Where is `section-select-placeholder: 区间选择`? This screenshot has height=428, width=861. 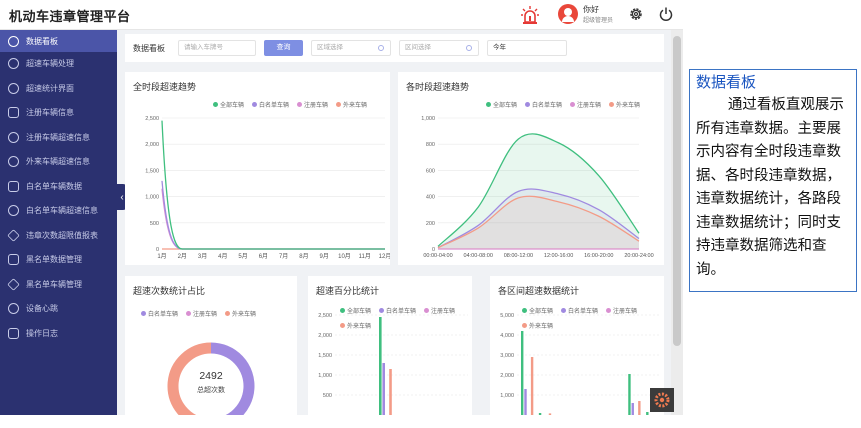 section-select-placeholder: 区间选择 is located at coordinates (418, 47).